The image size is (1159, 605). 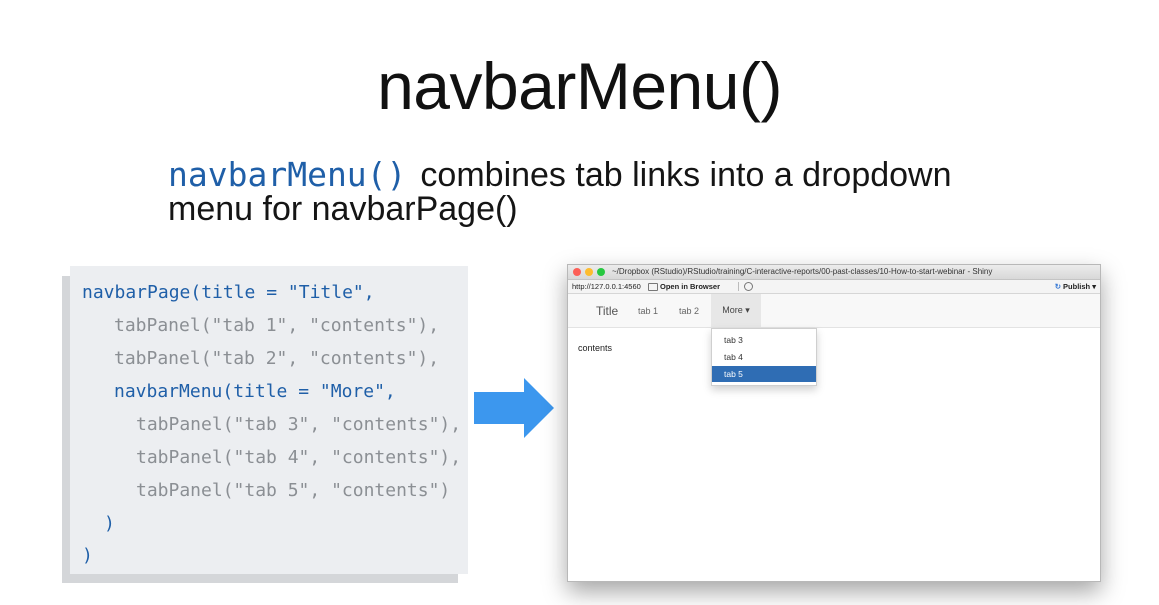 What do you see at coordinates (255, 391) in the screenshot?
I see `code-line-4: navbarMenu(title = "More",` at bounding box center [255, 391].